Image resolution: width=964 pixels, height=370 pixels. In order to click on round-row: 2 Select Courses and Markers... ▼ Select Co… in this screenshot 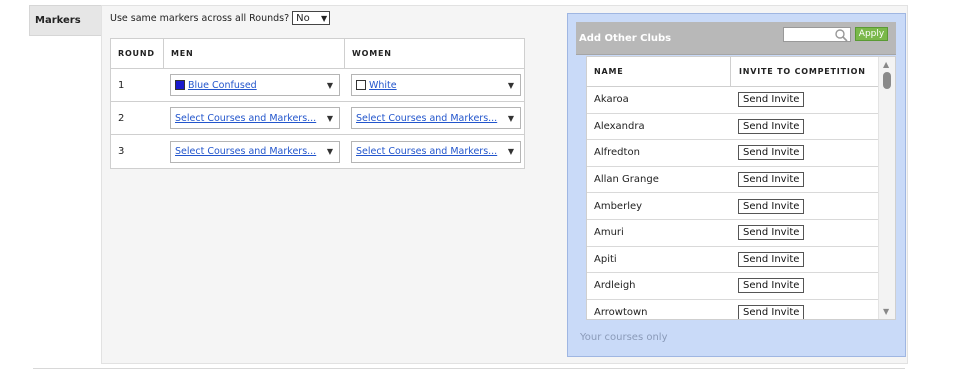, I will do `click(317, 118)`.